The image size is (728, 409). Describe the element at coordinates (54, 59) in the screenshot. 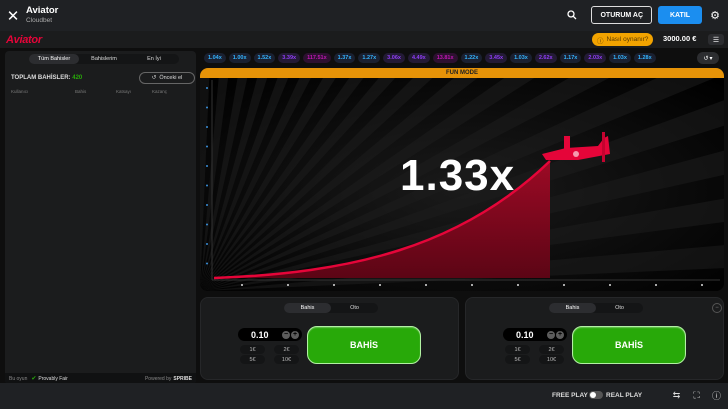

I see `tab-all-bets: Tüm Bahisler` at that location.